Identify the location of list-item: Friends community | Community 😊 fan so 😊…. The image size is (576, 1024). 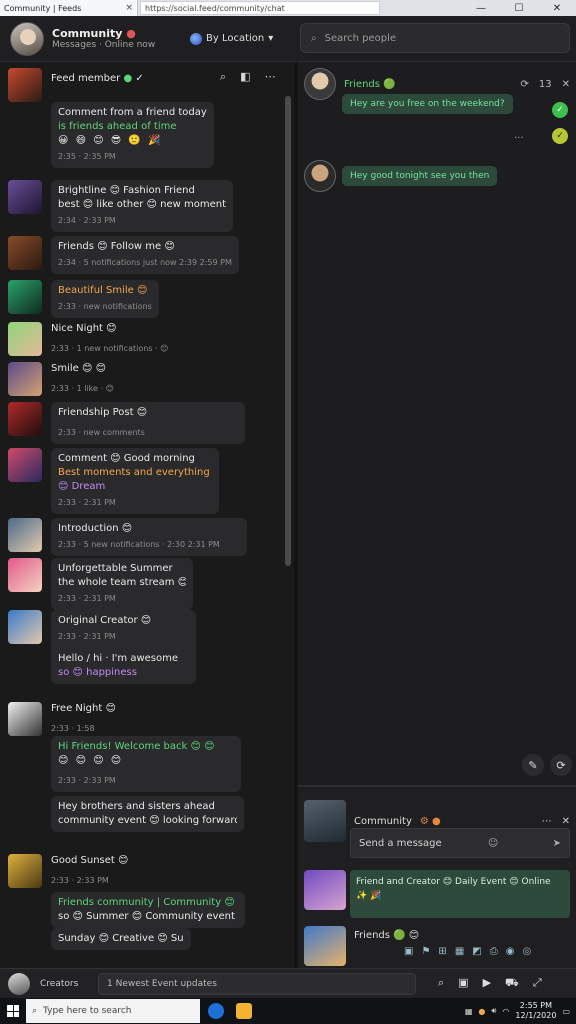
(148, 910).